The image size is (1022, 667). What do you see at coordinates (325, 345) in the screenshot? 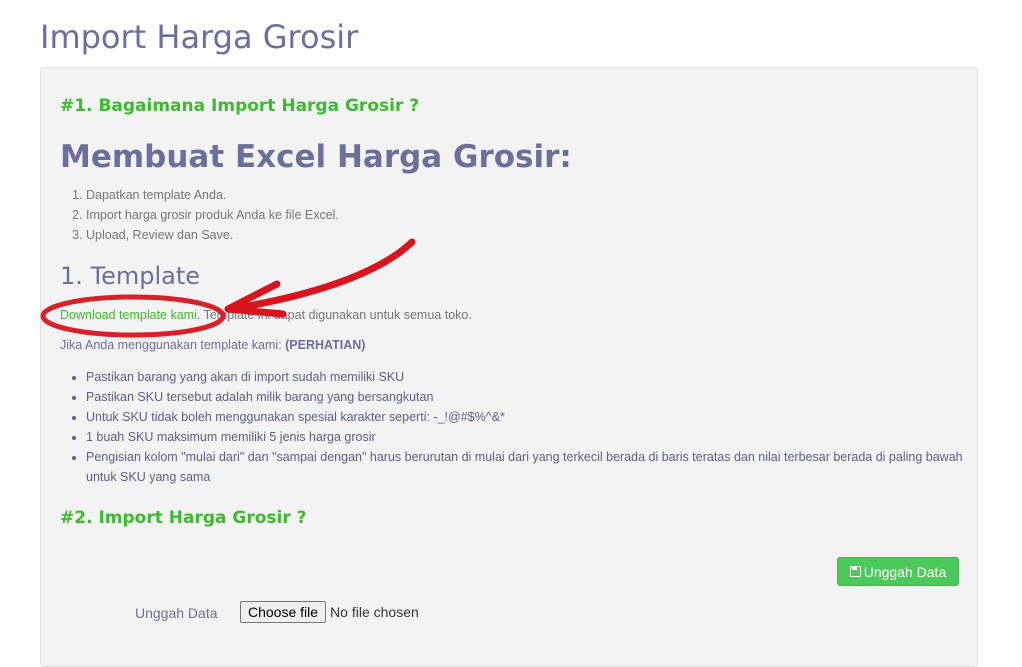
I see `notice-warning: (PERHATIAN)` at bounding box center [325, 345].